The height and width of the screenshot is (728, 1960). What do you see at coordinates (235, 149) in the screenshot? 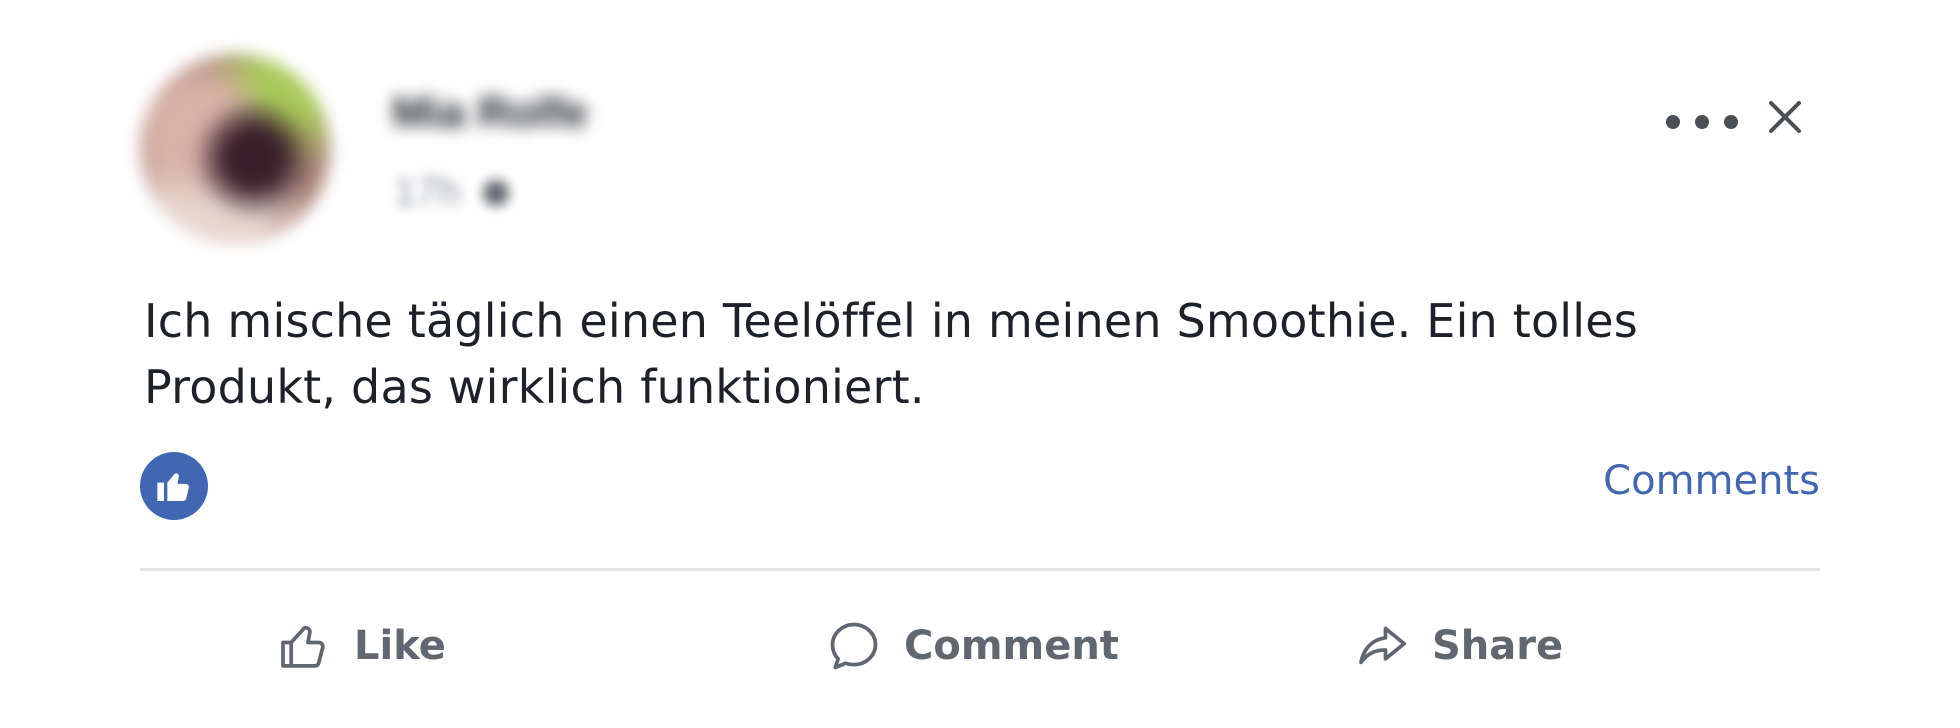
I see `avatar` at bounding box center [235, 149].